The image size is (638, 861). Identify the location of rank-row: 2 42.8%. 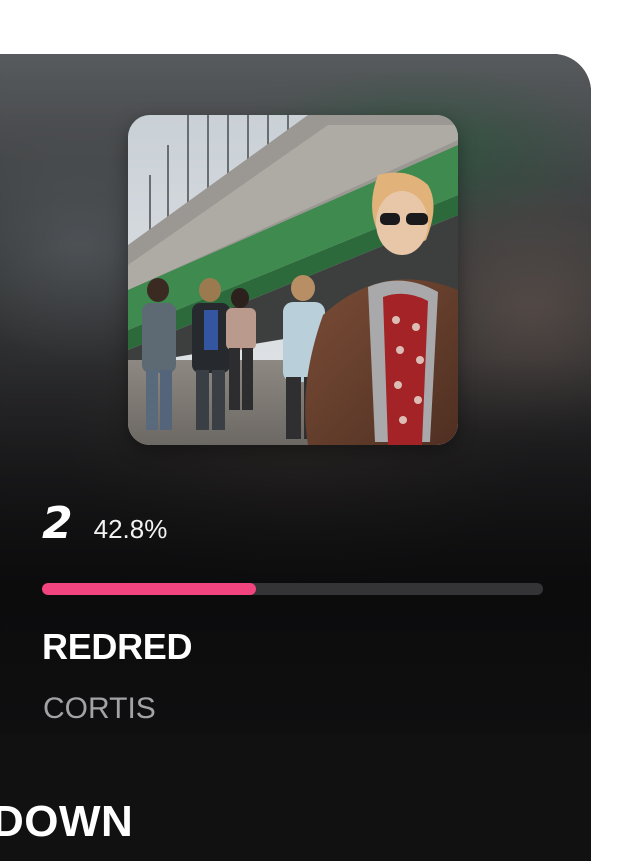
(104, 524).